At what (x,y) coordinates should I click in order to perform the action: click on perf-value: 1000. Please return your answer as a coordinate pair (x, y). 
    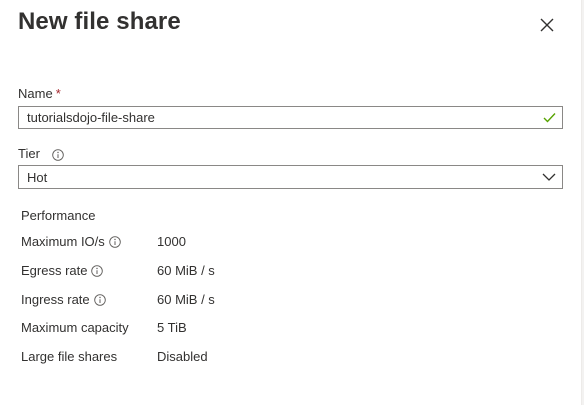
    Looking at the image, I should click on (171, 241).